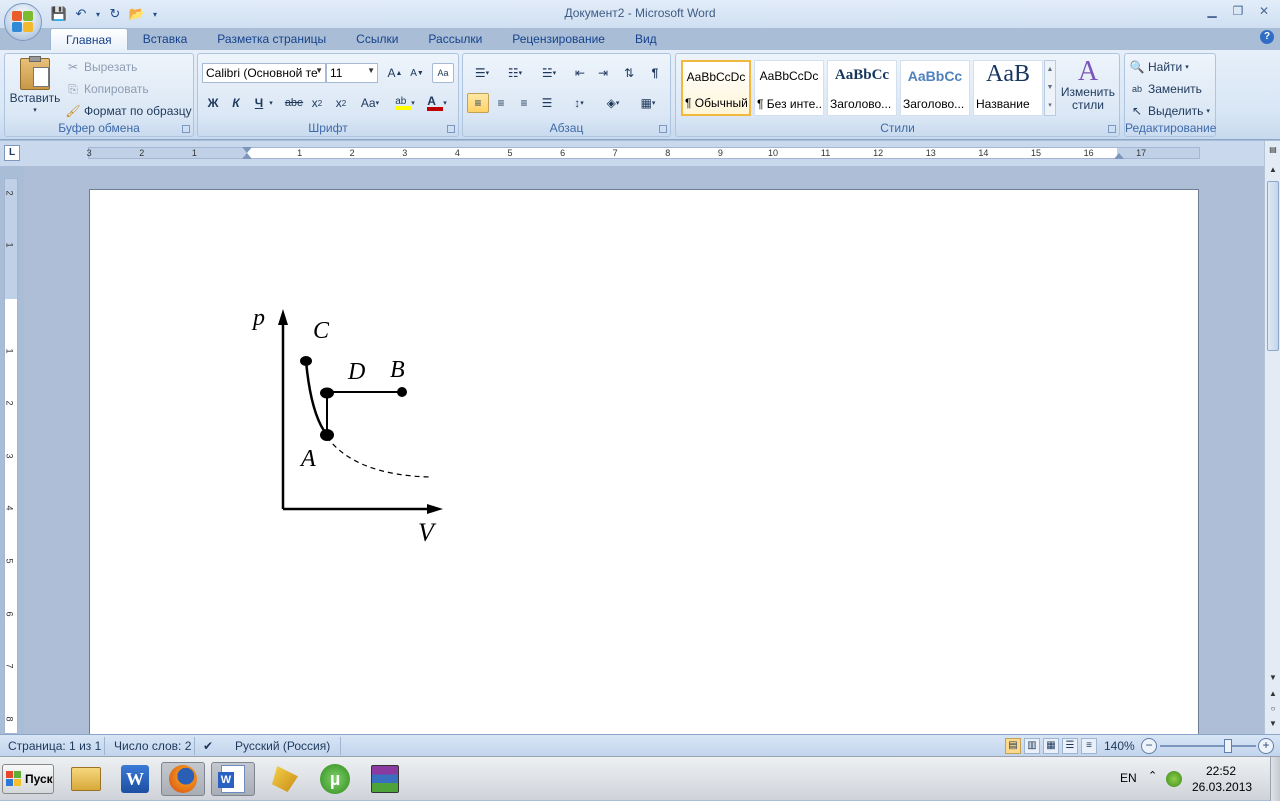 The width and height of the screenshot is (1280, 801). Describe the element at coordinates (629, 73) in the screenshot. I see `sort-button: ⇅` at that location.